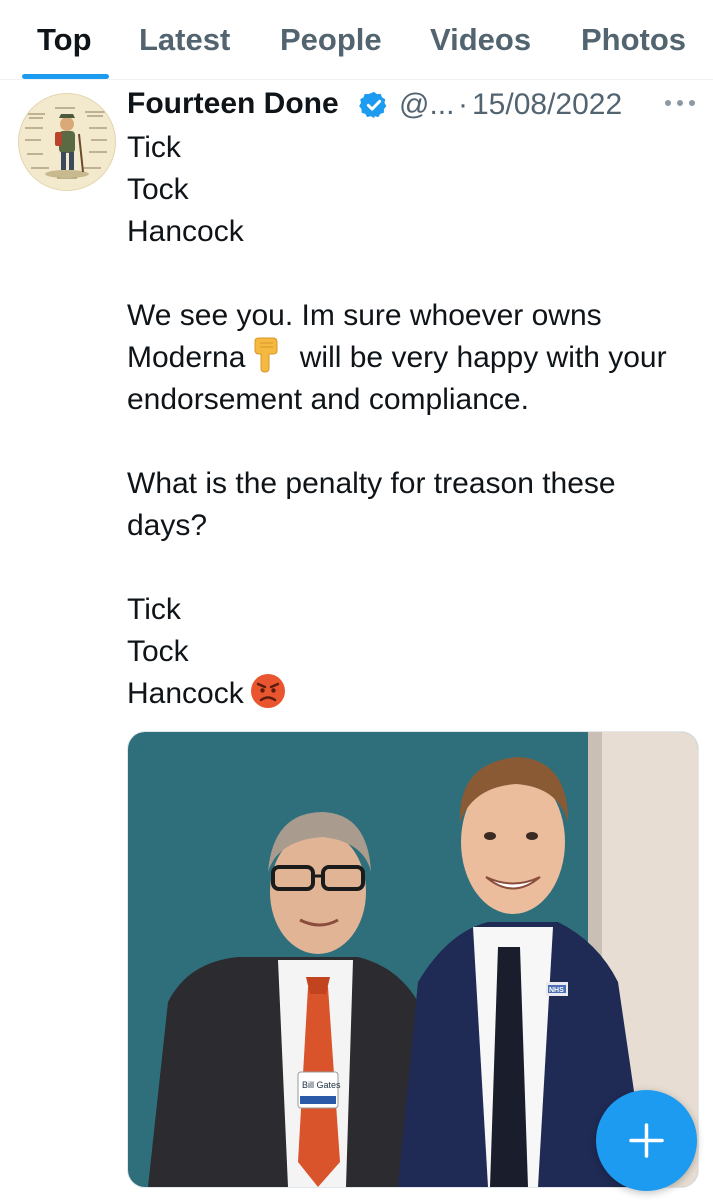 Image resolution: width=713 pixels, height=1200 pixels. Describe the element at coordinates (185, 693) in the screenshot. I see `text-segment: Hancock` at that location.